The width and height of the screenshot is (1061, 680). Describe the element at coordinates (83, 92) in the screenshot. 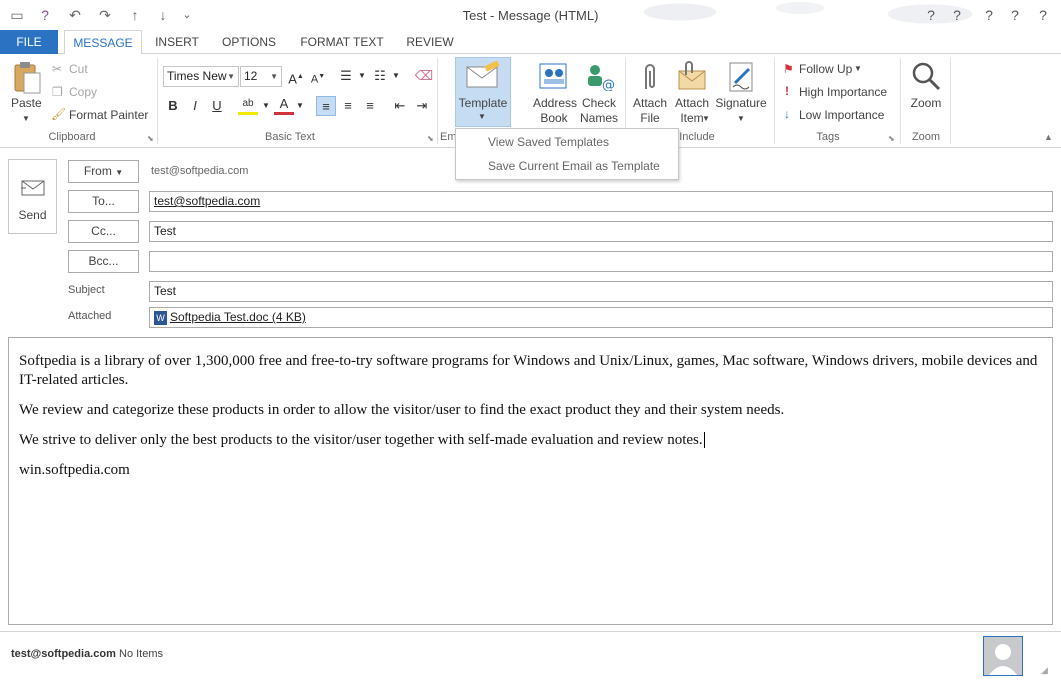

I see `copy-button: Copy` at that location.